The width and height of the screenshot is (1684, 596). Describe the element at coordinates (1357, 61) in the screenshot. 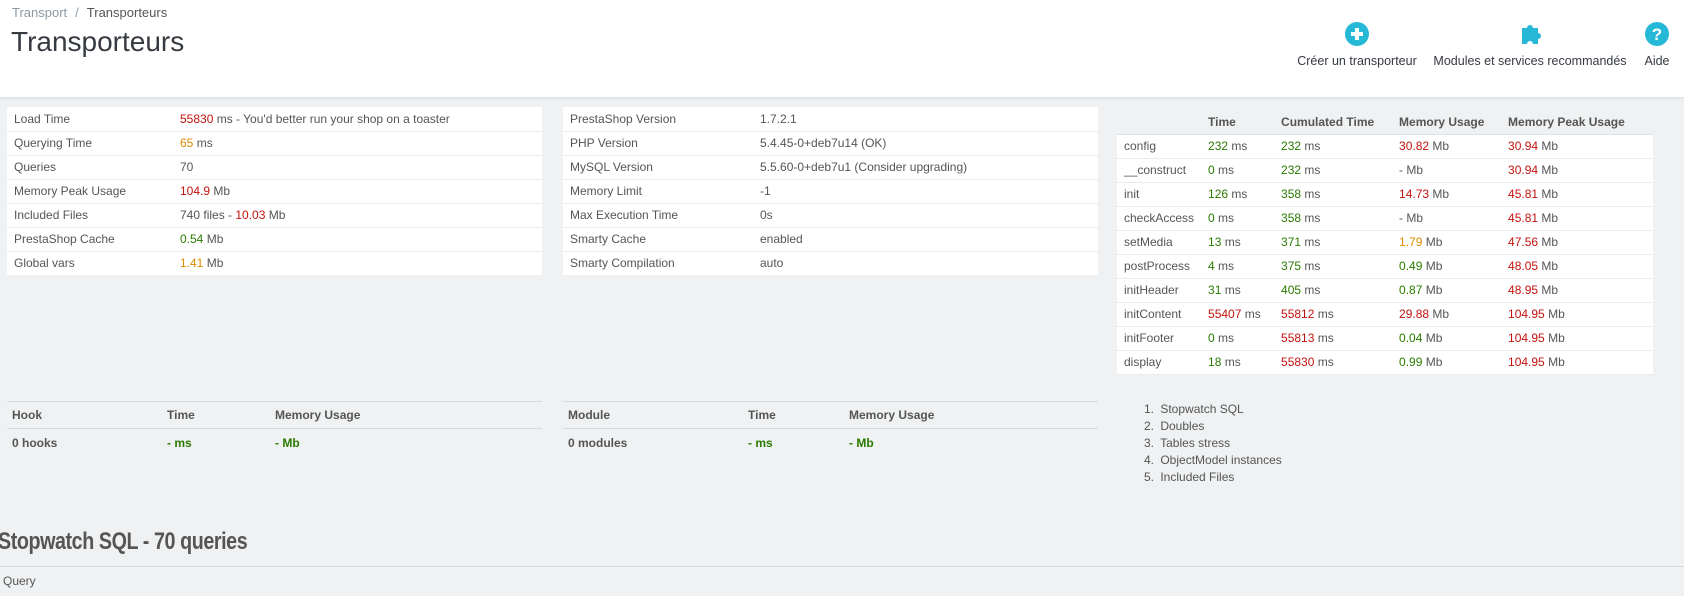

I see `create-carrier-label: Créer un transporteur` at that location.